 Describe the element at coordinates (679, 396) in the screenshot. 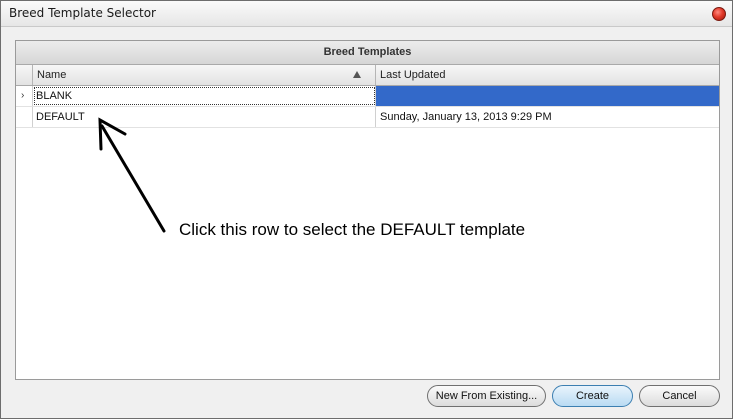

I see `cancel-button: Cancel` at that location.